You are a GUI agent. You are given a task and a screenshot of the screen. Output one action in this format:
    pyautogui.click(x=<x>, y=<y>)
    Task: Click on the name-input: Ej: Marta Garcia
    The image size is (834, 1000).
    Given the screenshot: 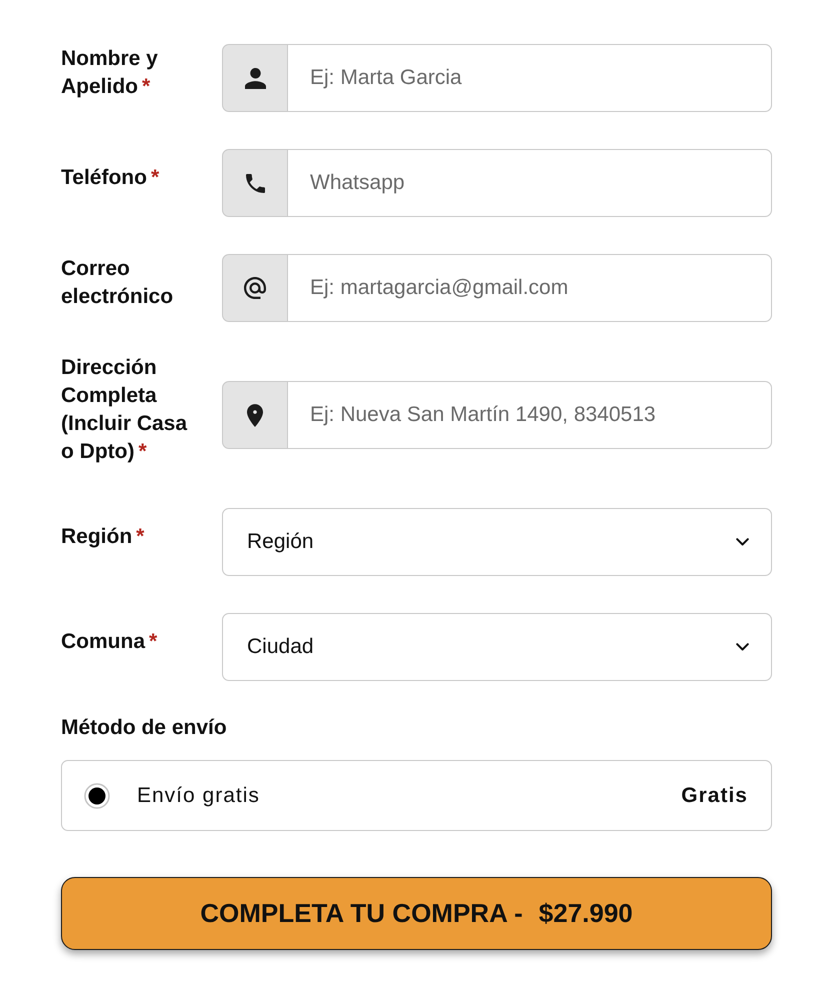 What is the action you would take?
    pyautogui.click(x=529, y=78)
    